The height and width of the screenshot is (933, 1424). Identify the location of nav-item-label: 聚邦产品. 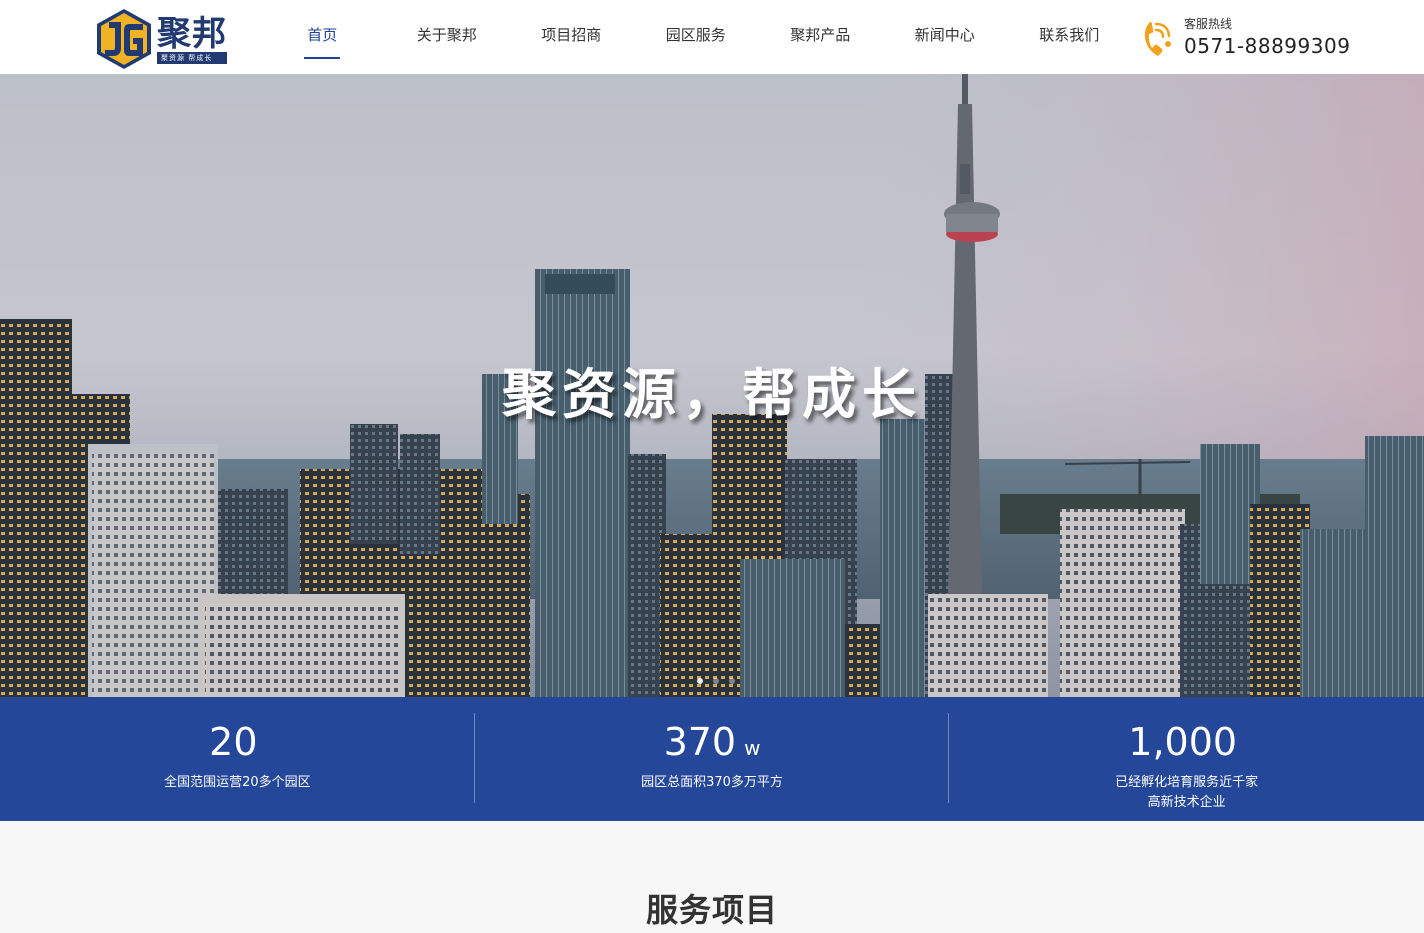
(820, 35).